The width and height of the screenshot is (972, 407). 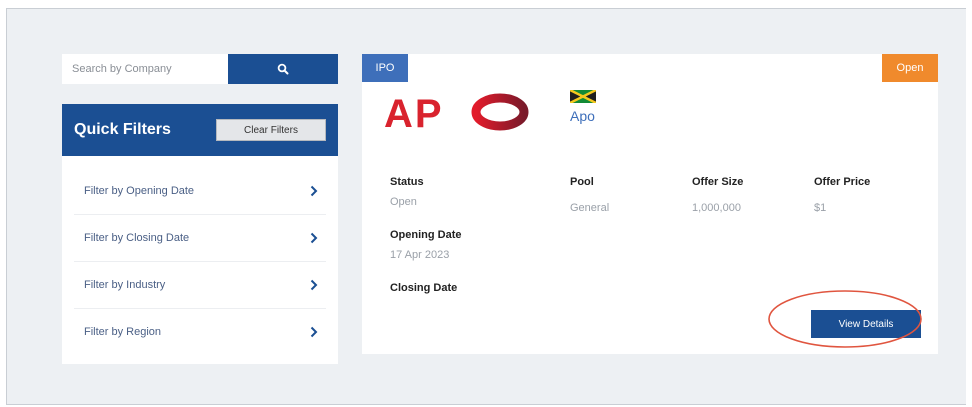 I want to click on offer-size-label: Offer Size, so click(x=718, y=182).